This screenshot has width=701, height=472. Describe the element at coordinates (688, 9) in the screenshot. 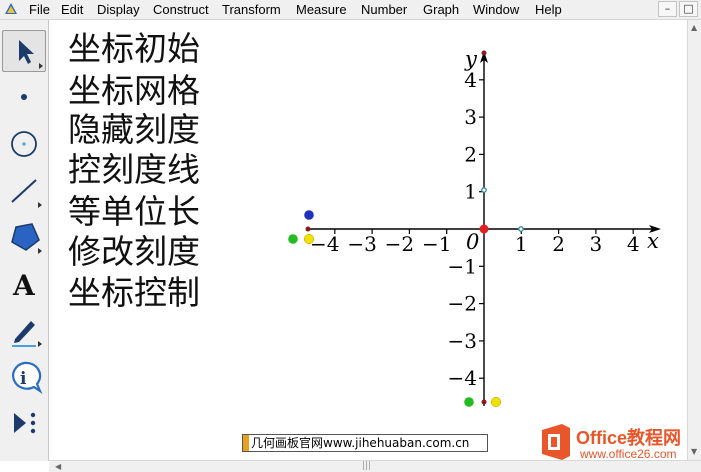

I see `restore-button: □` at that location.